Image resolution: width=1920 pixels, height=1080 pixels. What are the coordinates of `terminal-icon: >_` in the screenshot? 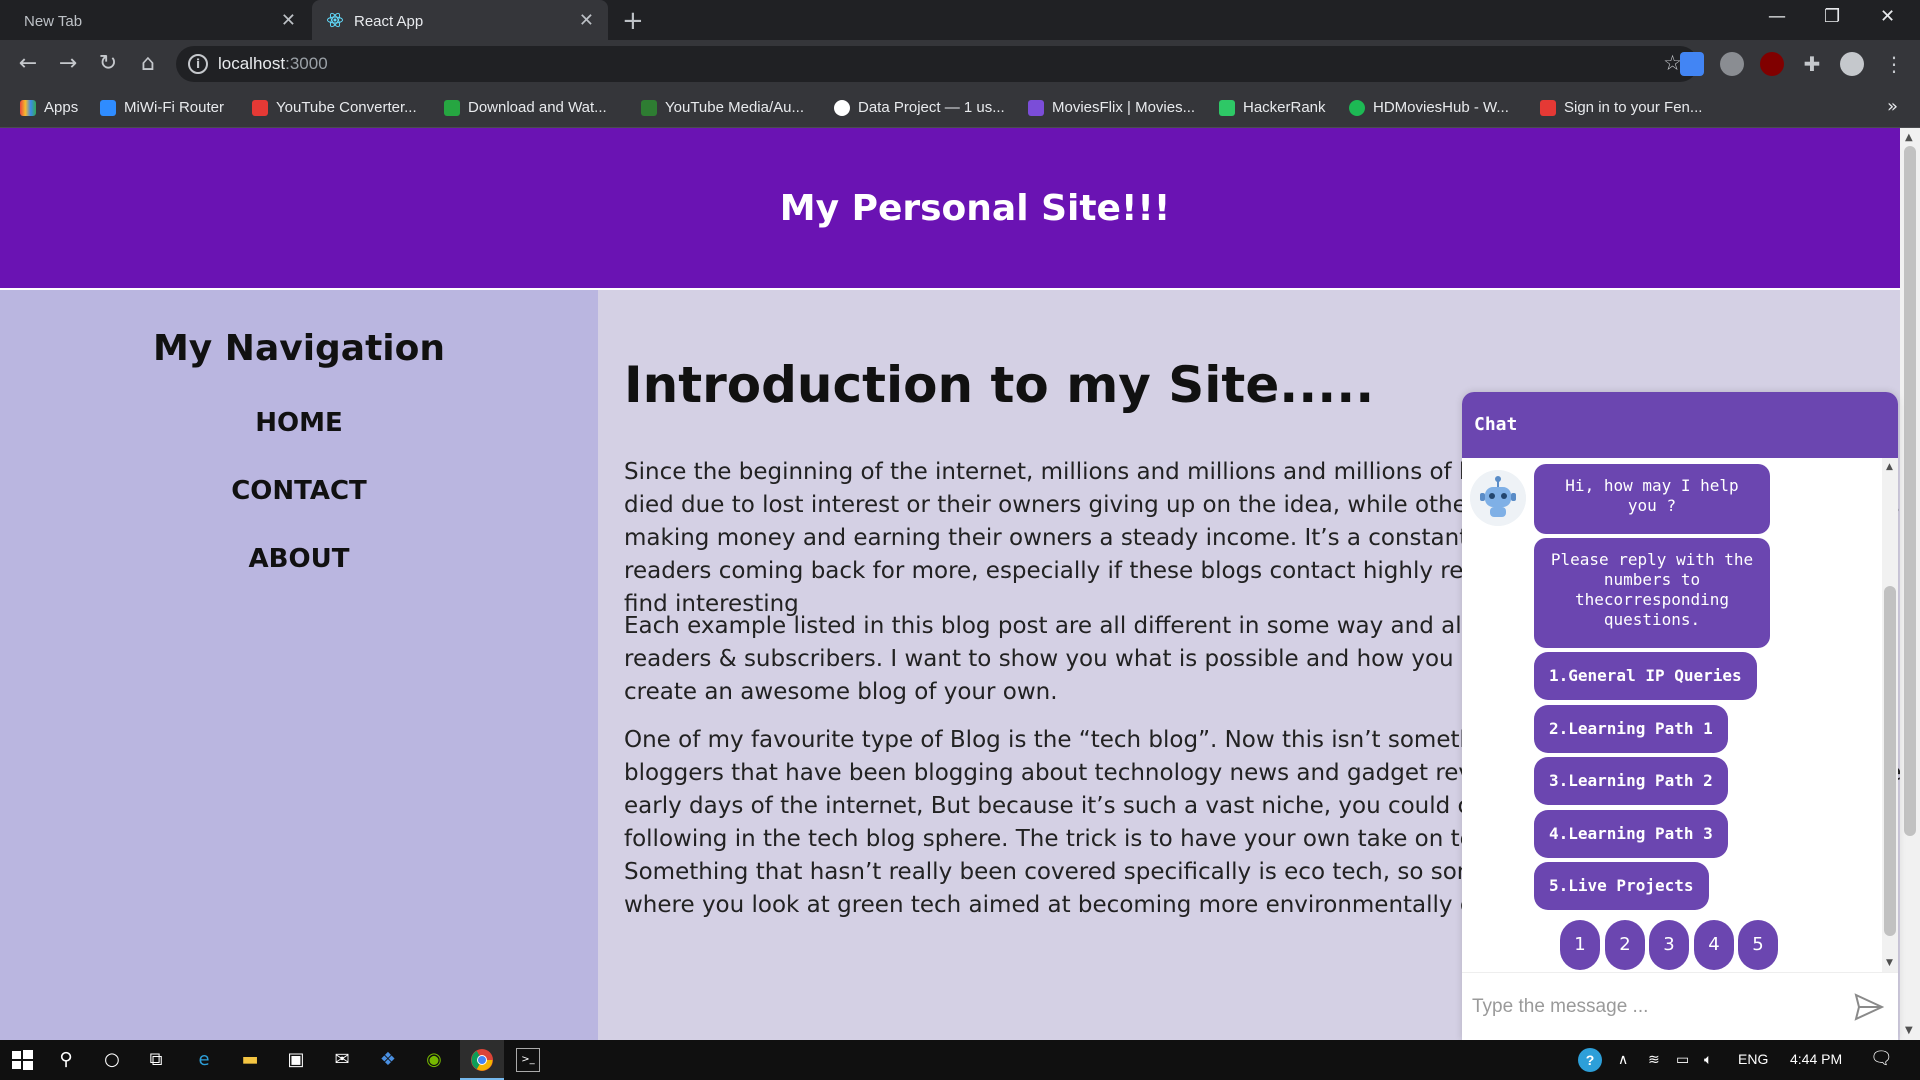 It's located at (528, 1060).